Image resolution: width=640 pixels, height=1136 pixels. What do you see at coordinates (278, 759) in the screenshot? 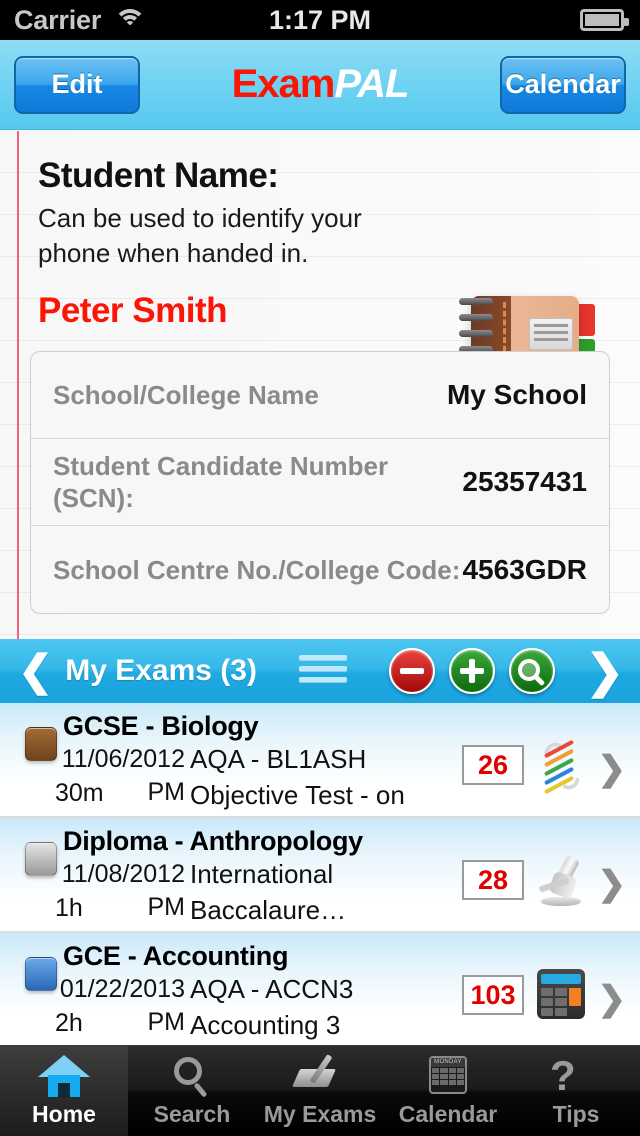
I see `exam-board-code: AQA - BL1ASH` at bounding box center [278, 759].